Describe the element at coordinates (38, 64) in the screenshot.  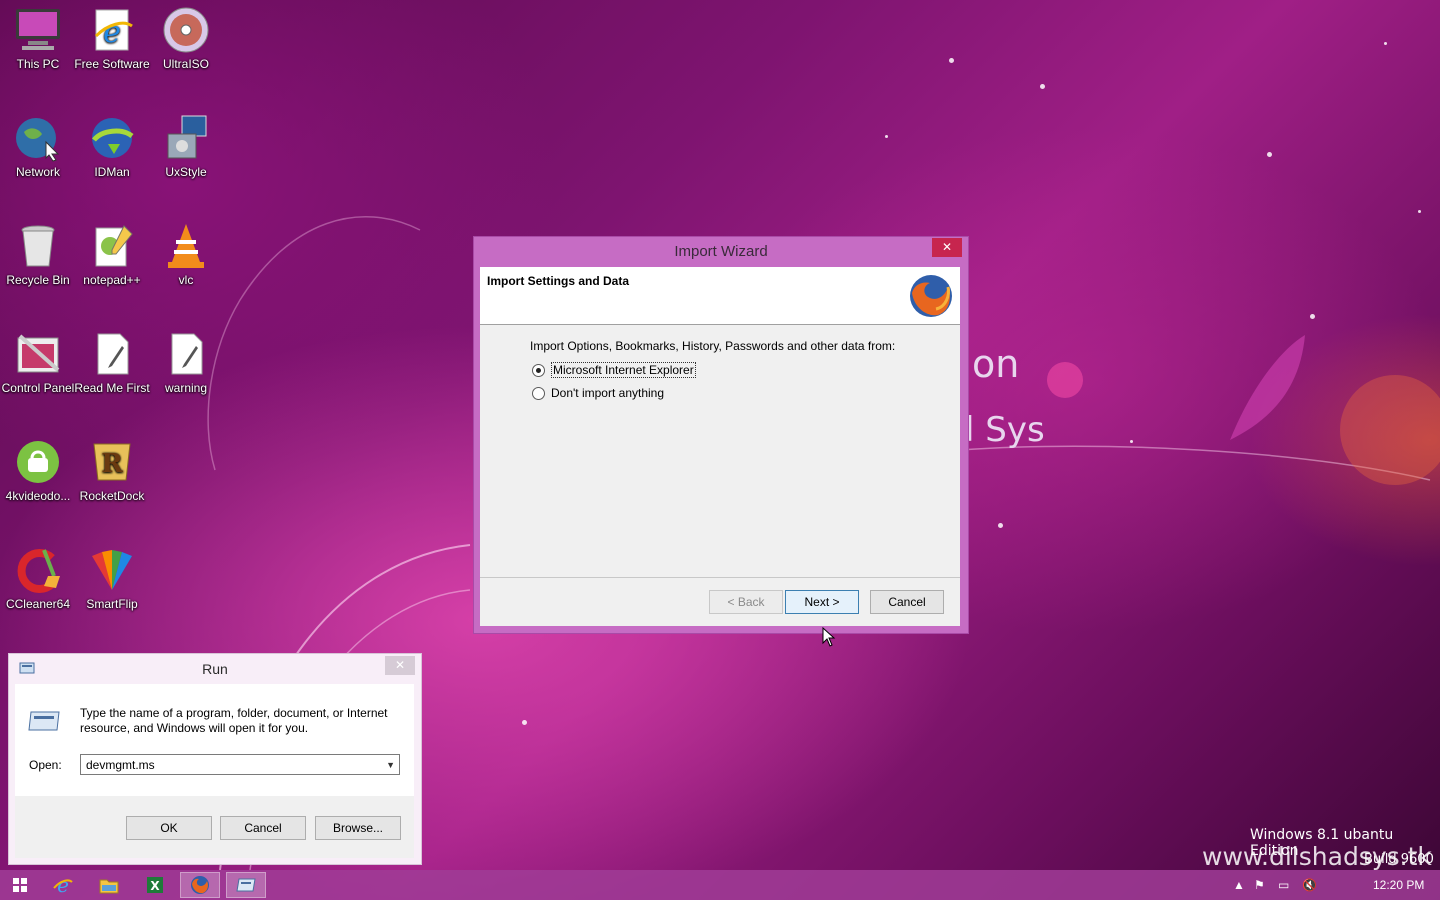
I see `icon-label: This PC` at that location.